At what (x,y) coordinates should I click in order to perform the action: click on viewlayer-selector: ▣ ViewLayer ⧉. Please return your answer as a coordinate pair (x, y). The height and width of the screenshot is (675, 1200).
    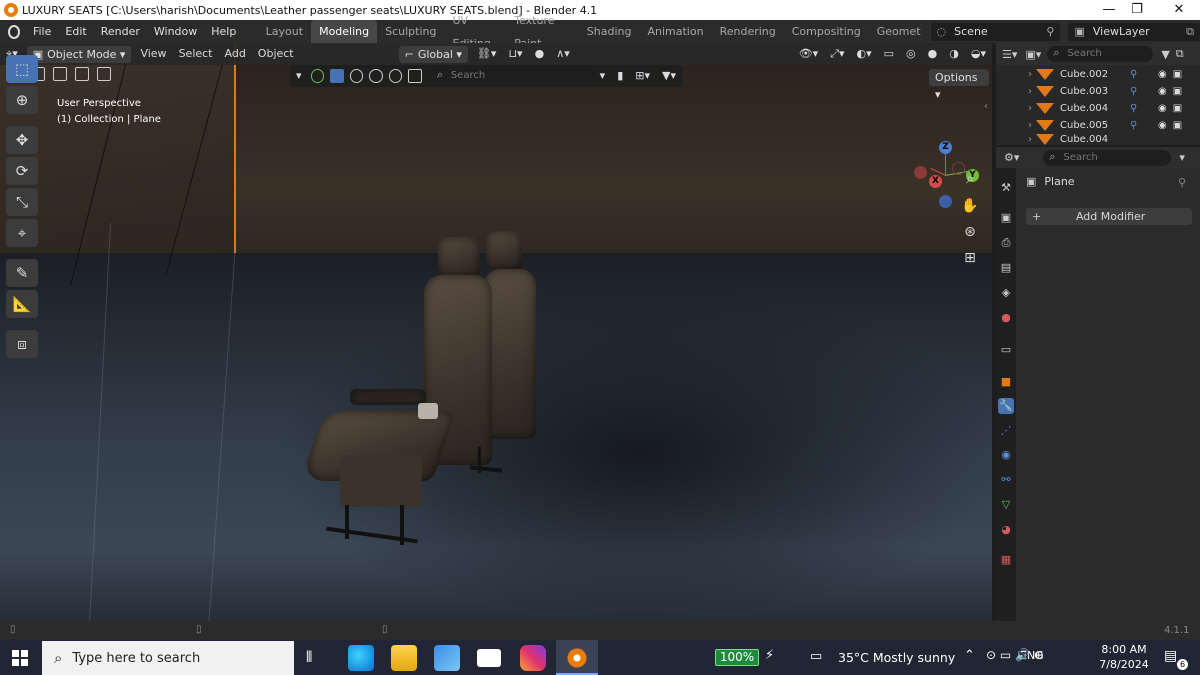
    Looking at the image, I should click on (1134, 31).